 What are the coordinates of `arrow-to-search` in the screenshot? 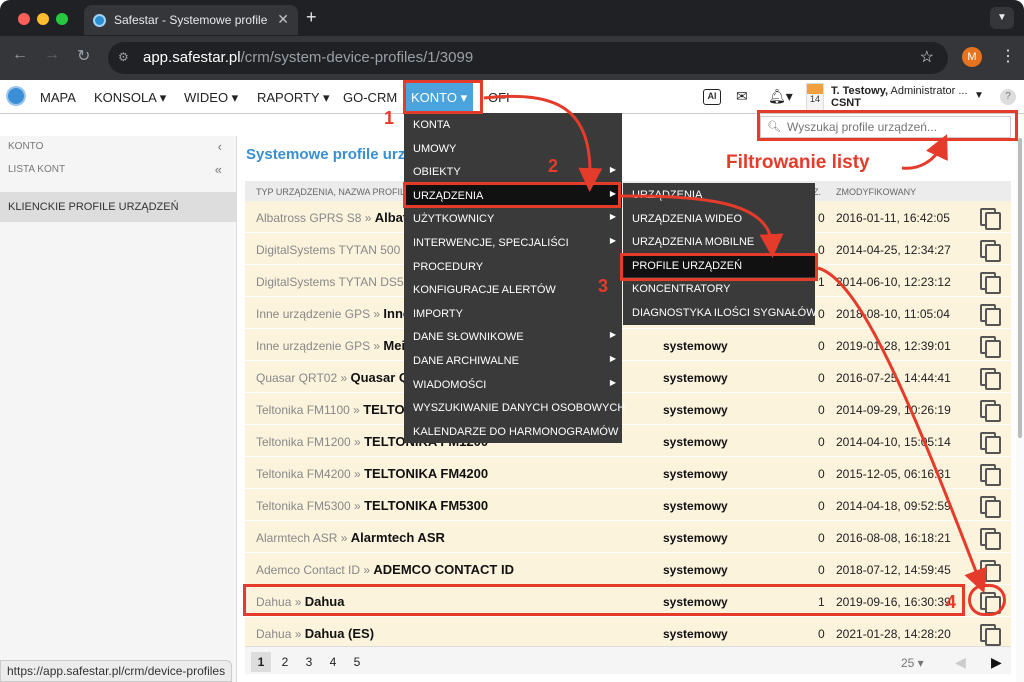 It's located at (924, 152).